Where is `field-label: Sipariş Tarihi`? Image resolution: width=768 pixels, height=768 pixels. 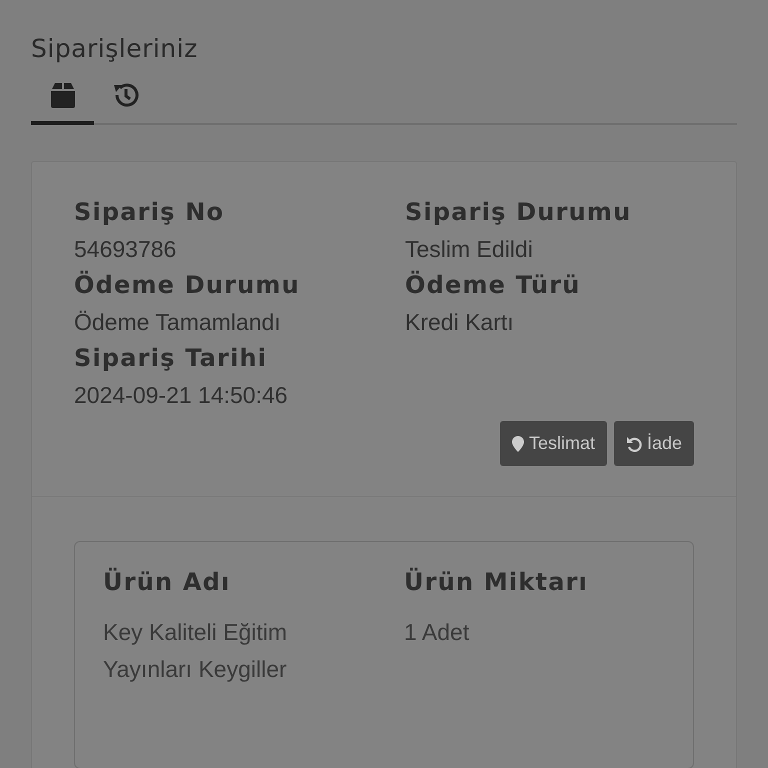
field-label: Sipariş Tarihi is located at coordinates (171, 358).